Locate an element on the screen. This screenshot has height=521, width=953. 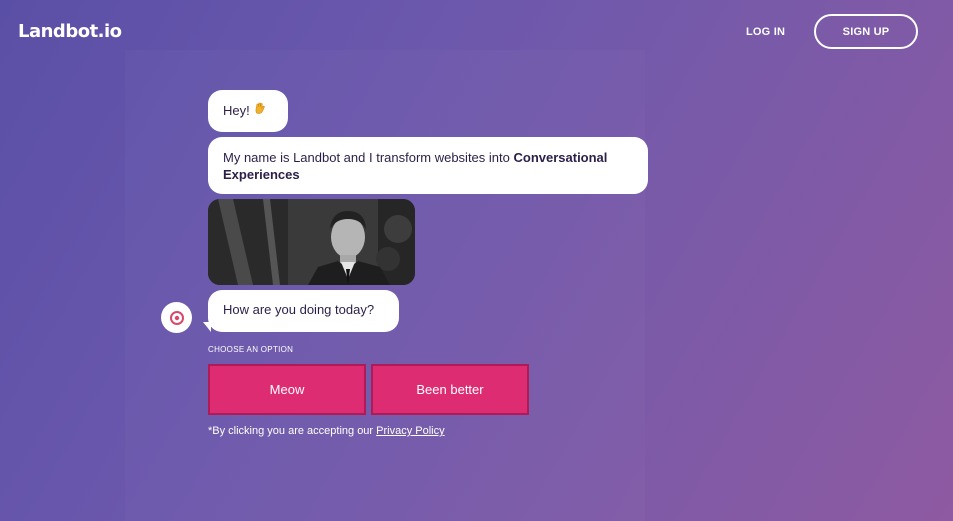
disclaimer-text: *By clicking you are accepting our is located at coordinates (292, 431).